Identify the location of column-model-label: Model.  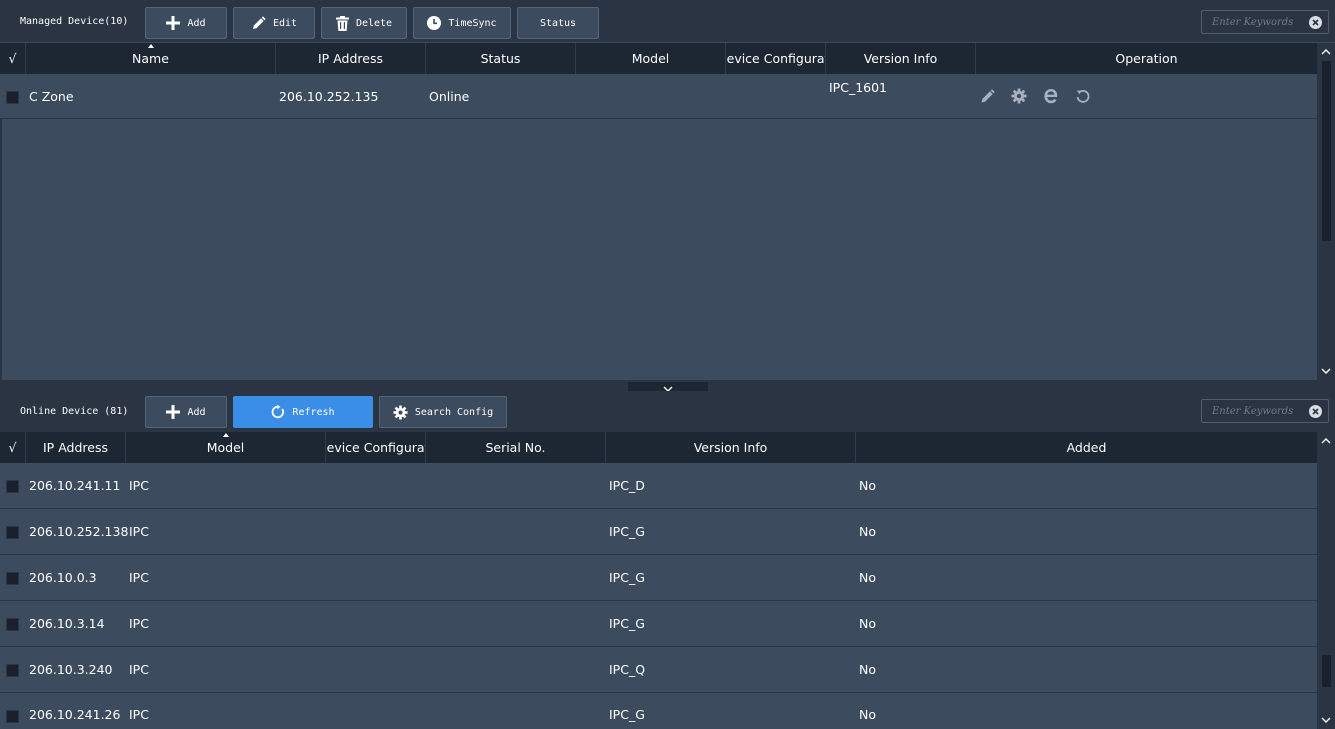
(225, 447).